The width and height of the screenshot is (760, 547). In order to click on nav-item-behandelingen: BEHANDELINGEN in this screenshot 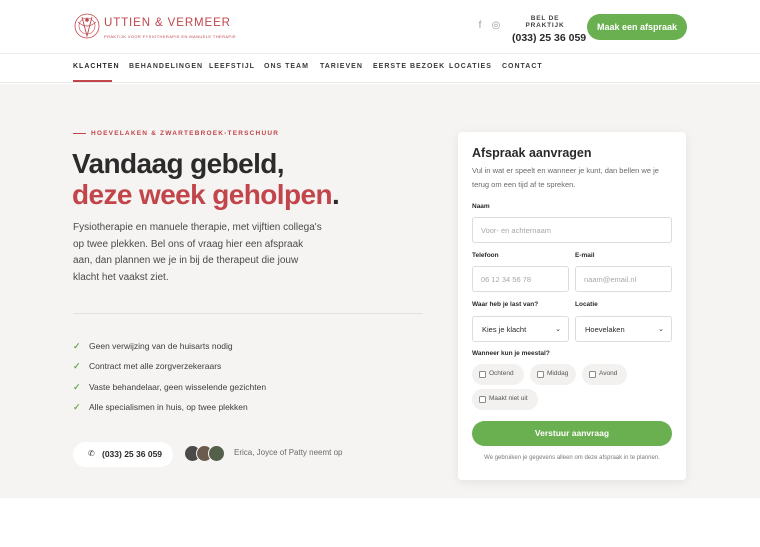, I will do `click(166, 66)`.